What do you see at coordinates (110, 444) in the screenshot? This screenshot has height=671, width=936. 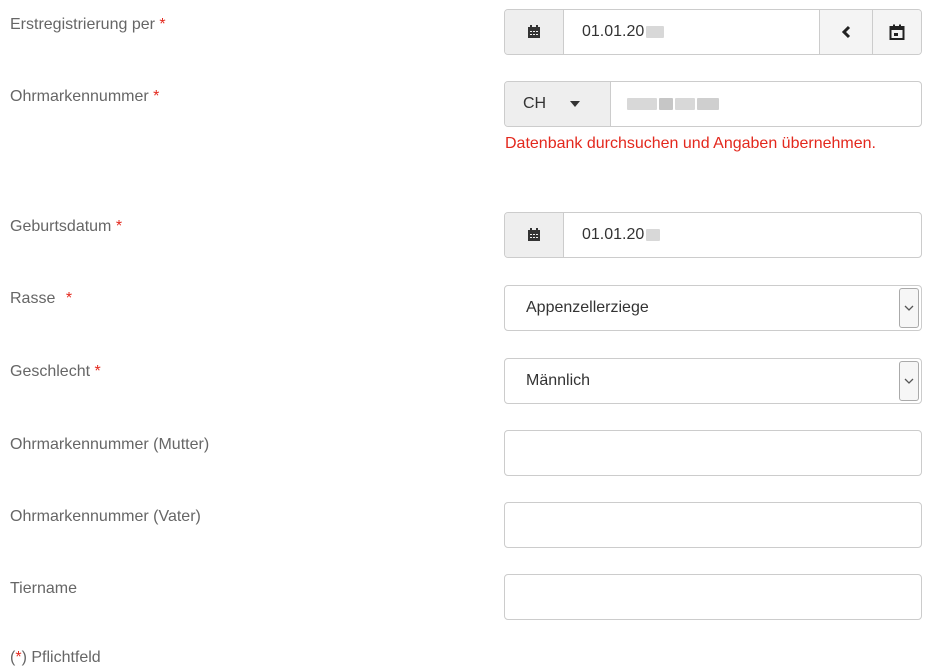 I see `mother-tag-label: Ohrmarkennummer (Mutter)` at bounding box center [110, 444].